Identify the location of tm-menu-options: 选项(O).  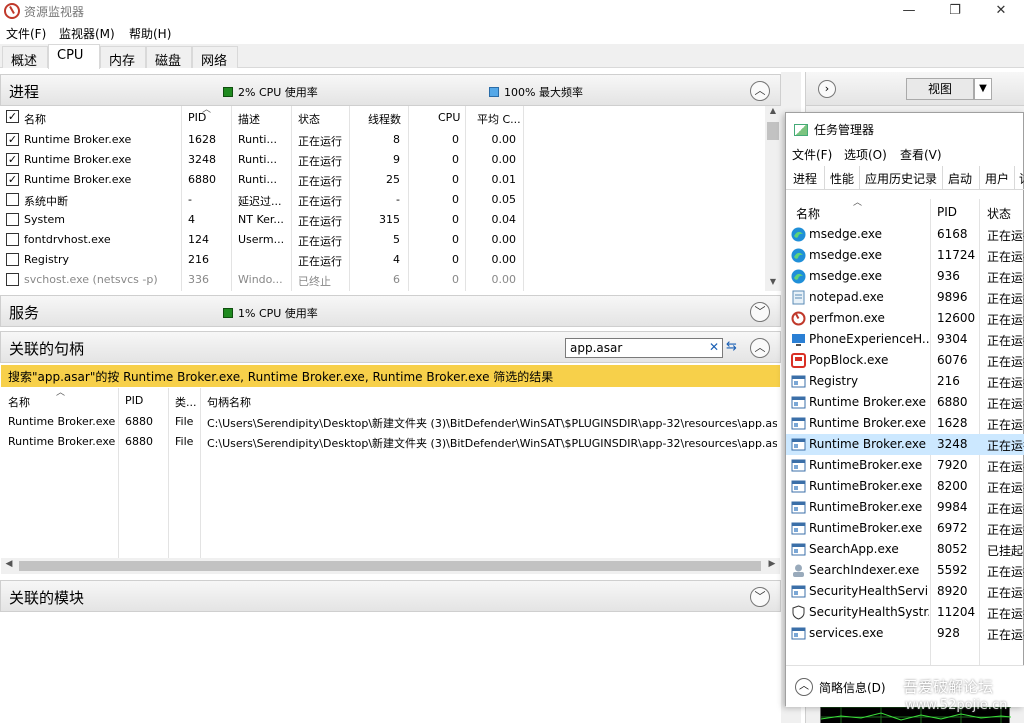
(865, 154).